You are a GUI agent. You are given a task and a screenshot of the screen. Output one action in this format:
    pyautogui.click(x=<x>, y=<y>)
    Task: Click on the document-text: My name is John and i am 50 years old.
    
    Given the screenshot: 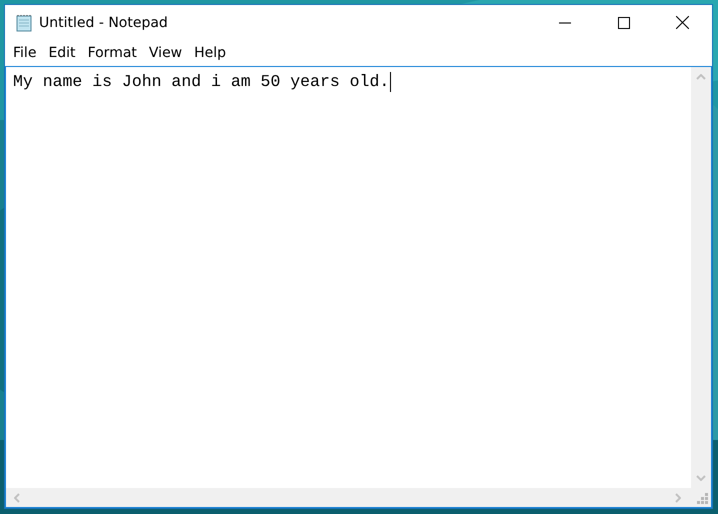 What is the action you would take?
    pyautogui.click(x=201, y=82)
    